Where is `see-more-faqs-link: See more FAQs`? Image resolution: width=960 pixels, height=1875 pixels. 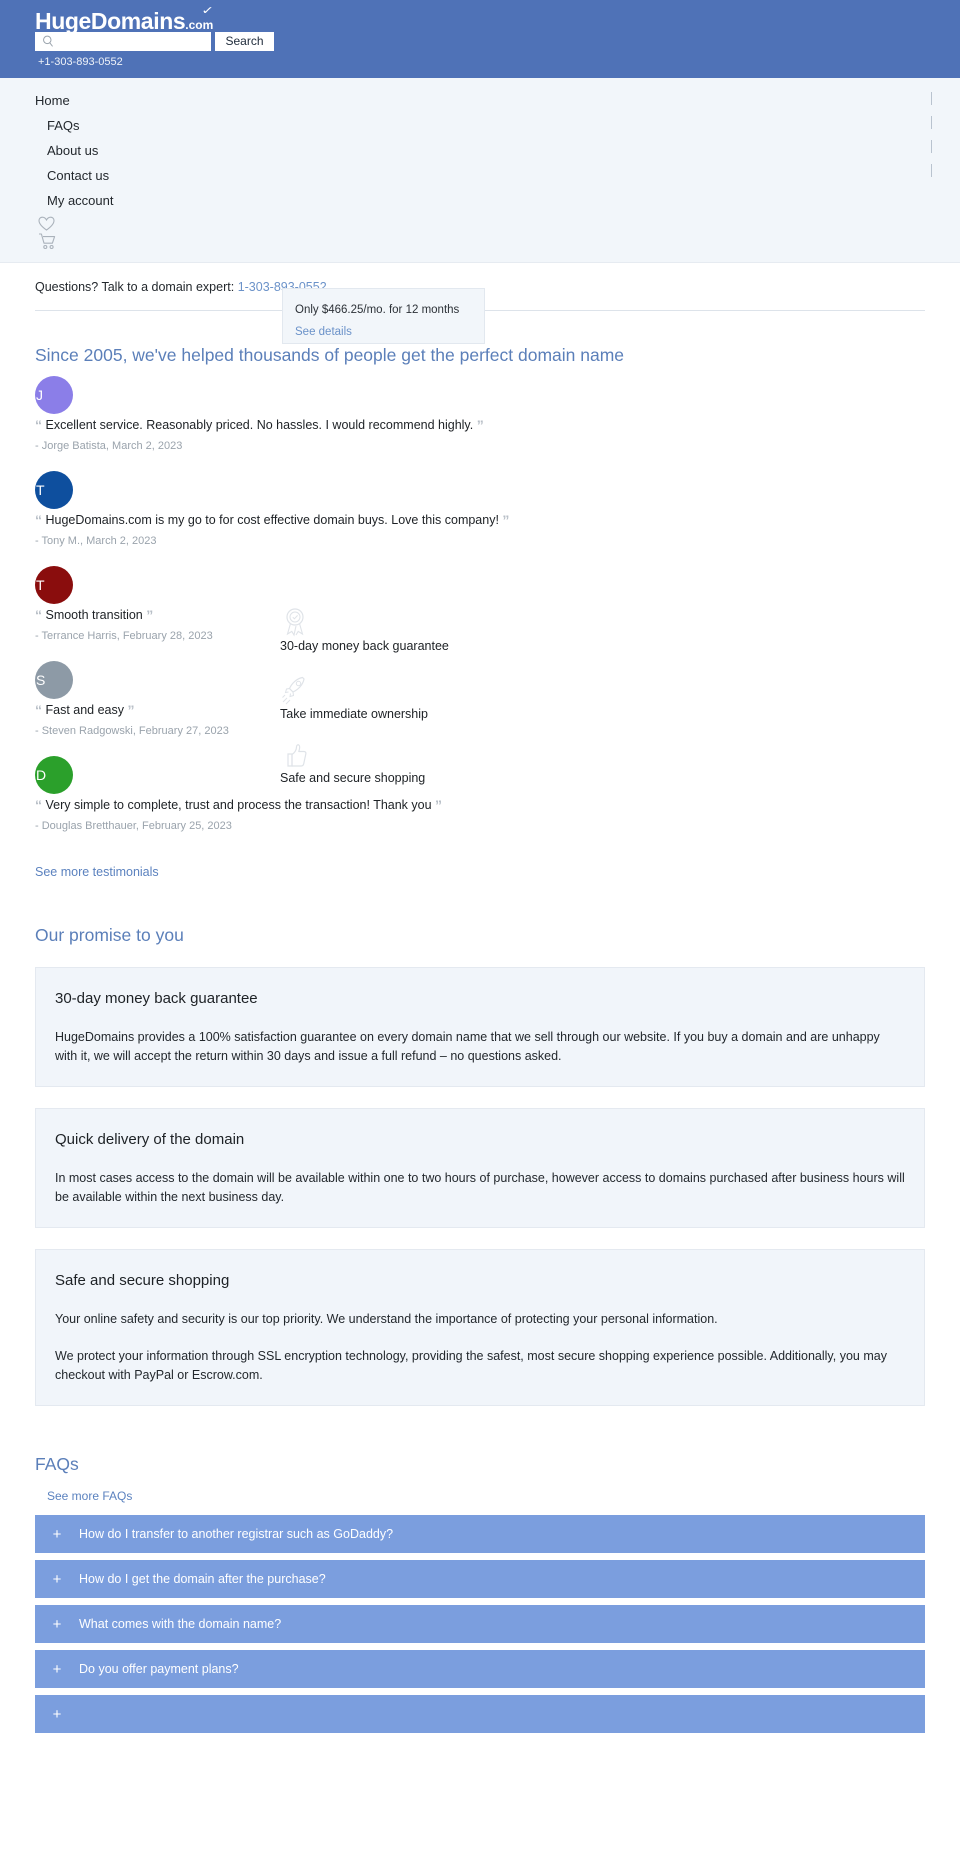
see-more-faqs-link: See more FAQs is located at coordinates (89, 1496).